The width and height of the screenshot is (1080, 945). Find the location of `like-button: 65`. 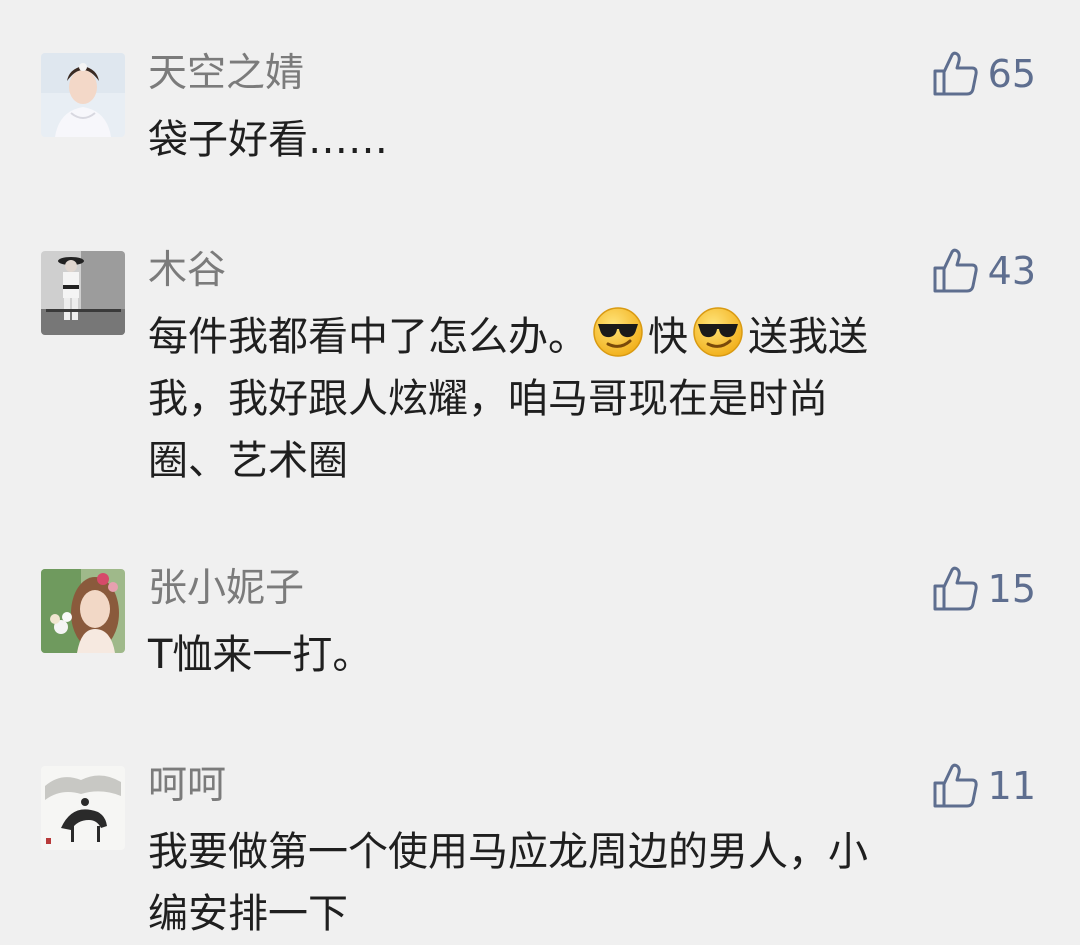

like-button: 65 is located at coordinates (984, 74).